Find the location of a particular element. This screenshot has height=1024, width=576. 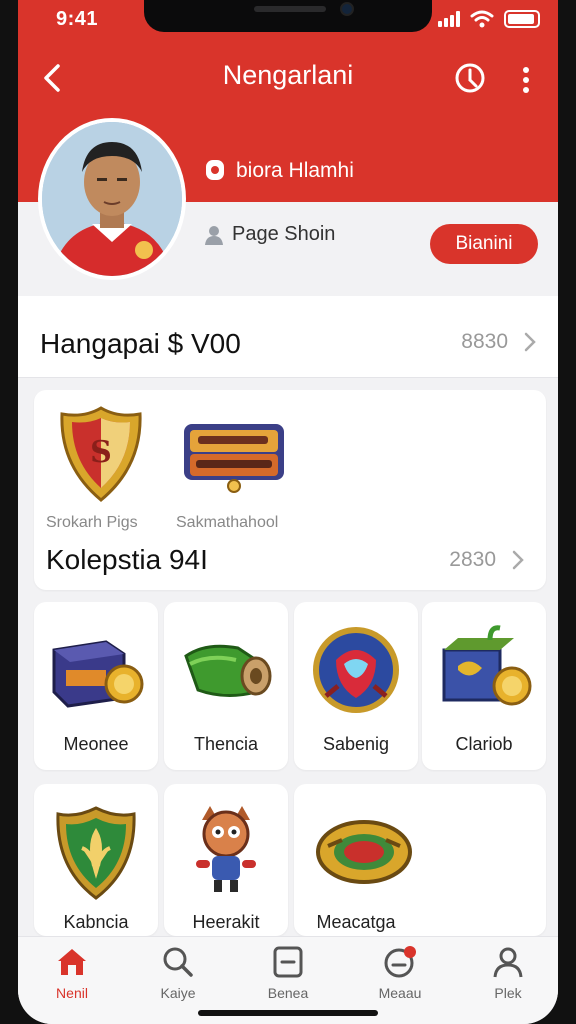

tab-label: Benea is located at coordinates (288, 993).